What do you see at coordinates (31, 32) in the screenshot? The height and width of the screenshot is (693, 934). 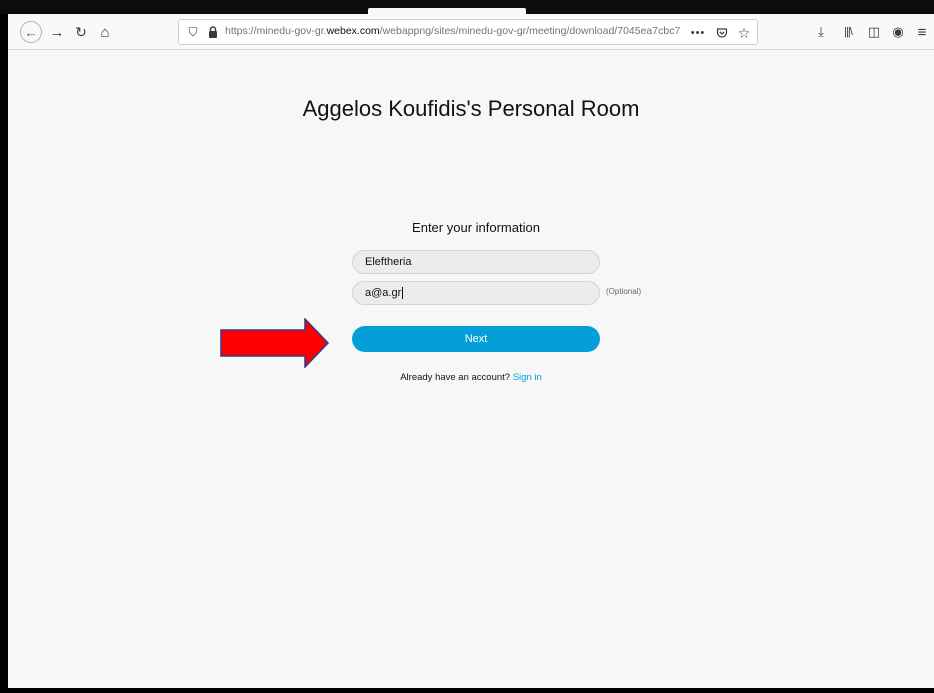 I see `back-icon: ←` at bounding box center [31, 32].